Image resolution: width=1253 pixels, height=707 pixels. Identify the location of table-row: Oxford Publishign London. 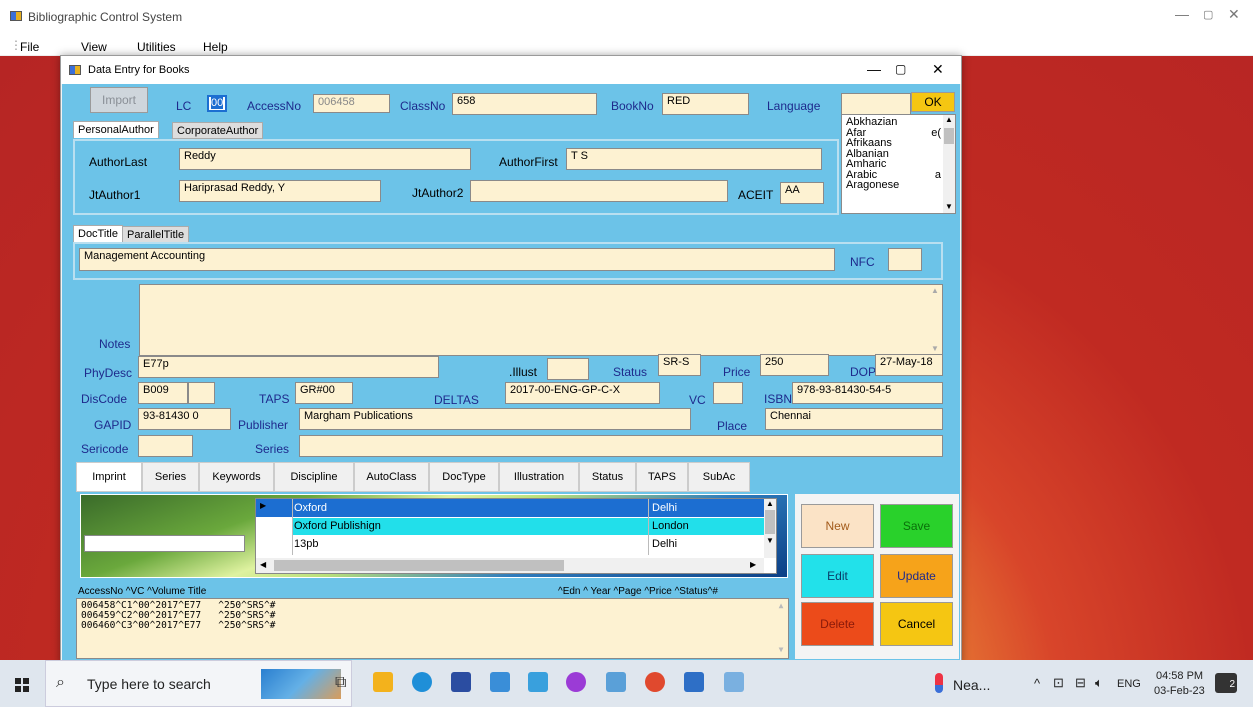
(528, 526).